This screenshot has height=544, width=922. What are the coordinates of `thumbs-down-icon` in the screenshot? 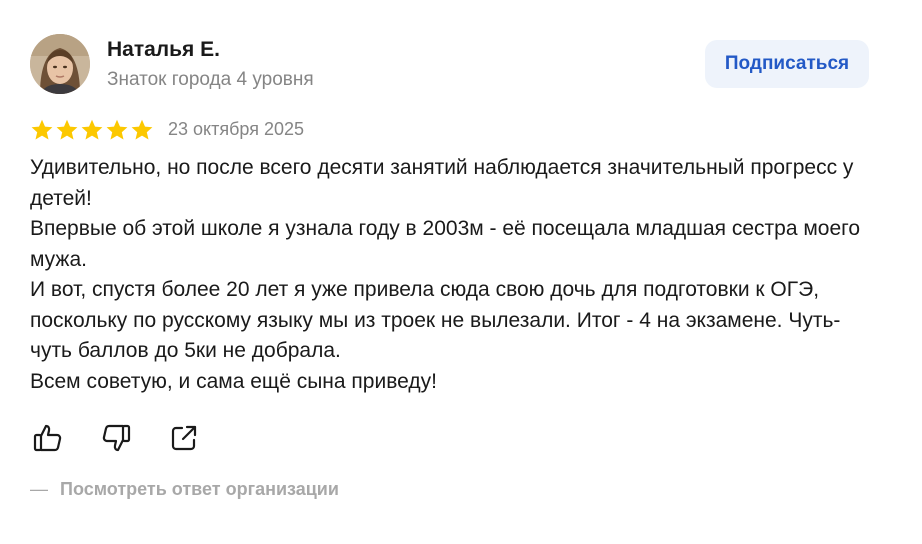 It's located at (116, 438).